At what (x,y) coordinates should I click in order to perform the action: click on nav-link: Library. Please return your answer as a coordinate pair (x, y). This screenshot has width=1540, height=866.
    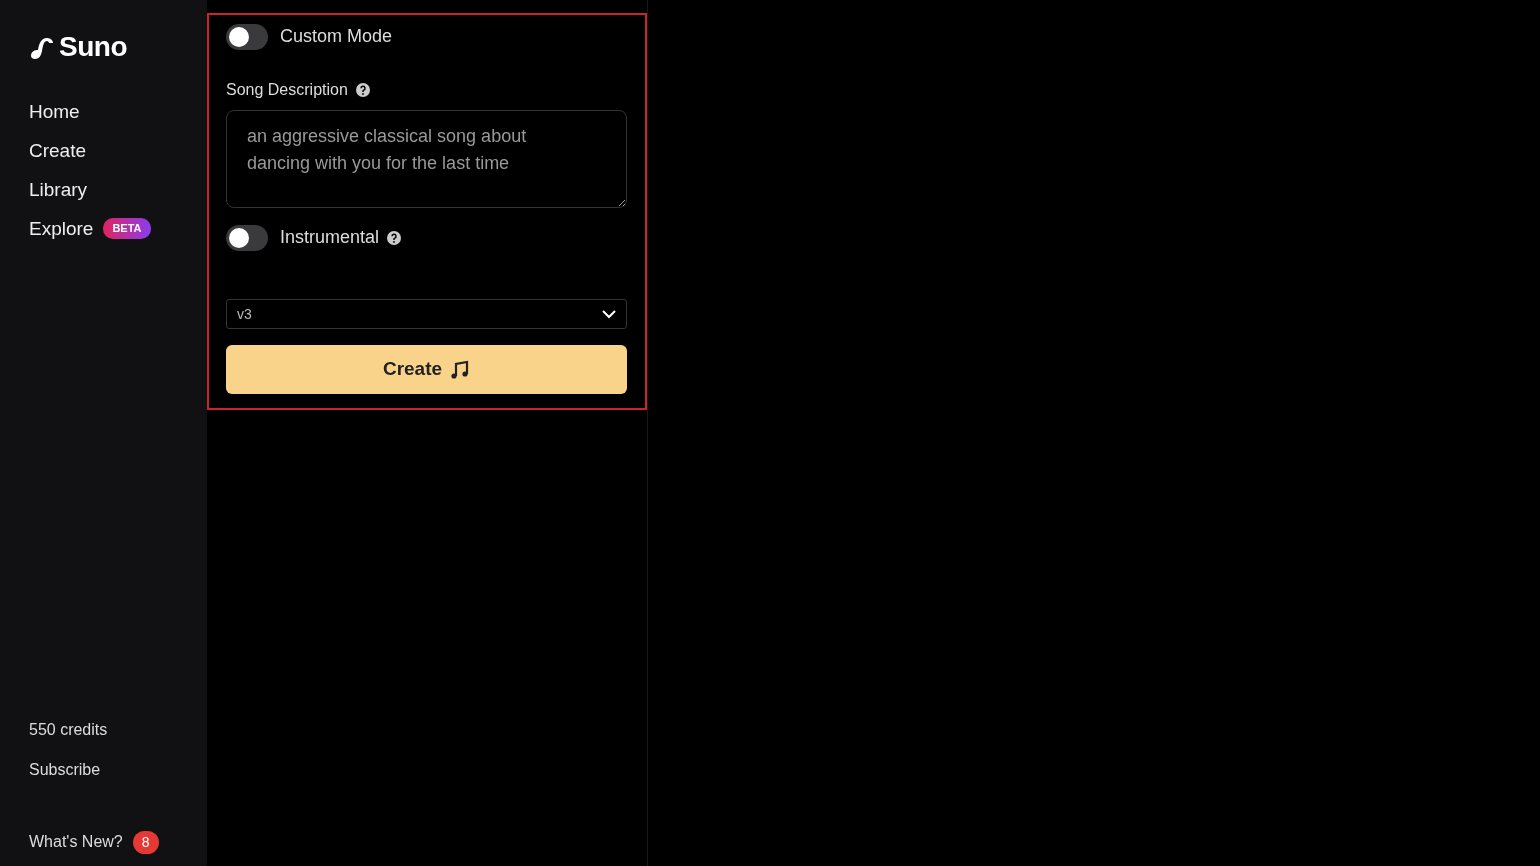
    Looking at the image, I should click on (58, 189).